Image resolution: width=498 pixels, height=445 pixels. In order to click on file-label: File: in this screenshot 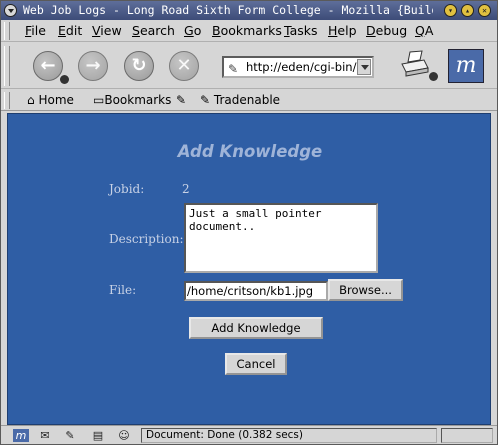, I will do `click(123, 290)`.